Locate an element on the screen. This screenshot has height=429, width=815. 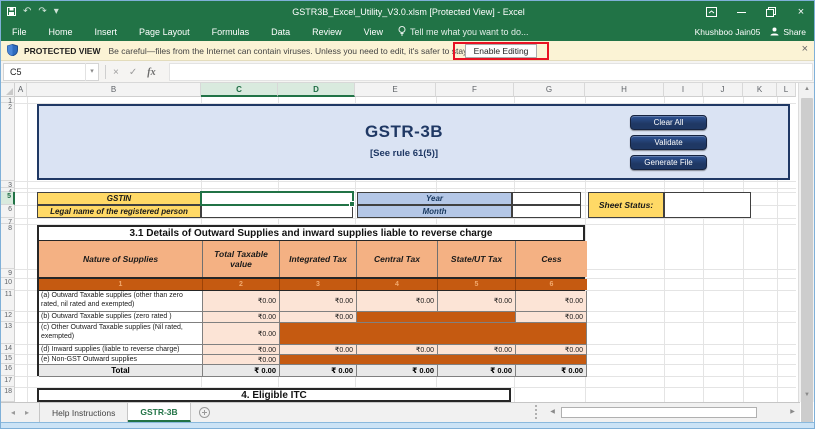
protected-view-close-icon: × is located at coordinates (805, 49).